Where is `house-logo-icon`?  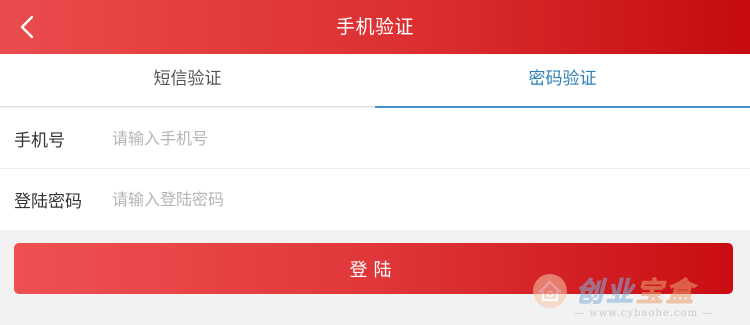
house-logo-icon is located at coordinates (550, 291).